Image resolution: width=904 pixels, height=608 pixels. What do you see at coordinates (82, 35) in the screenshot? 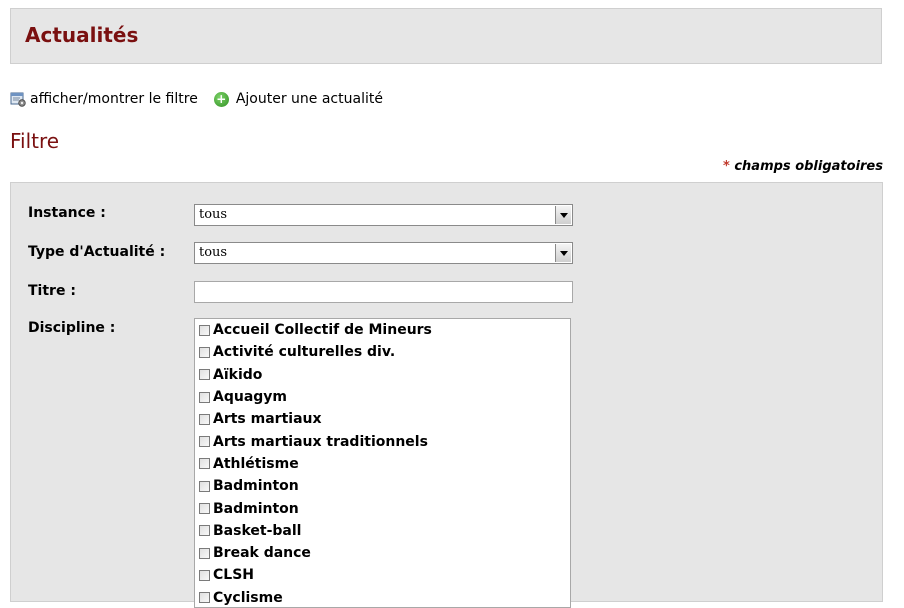
I see `page-title: Actualités` at bounding box center [82, 35].